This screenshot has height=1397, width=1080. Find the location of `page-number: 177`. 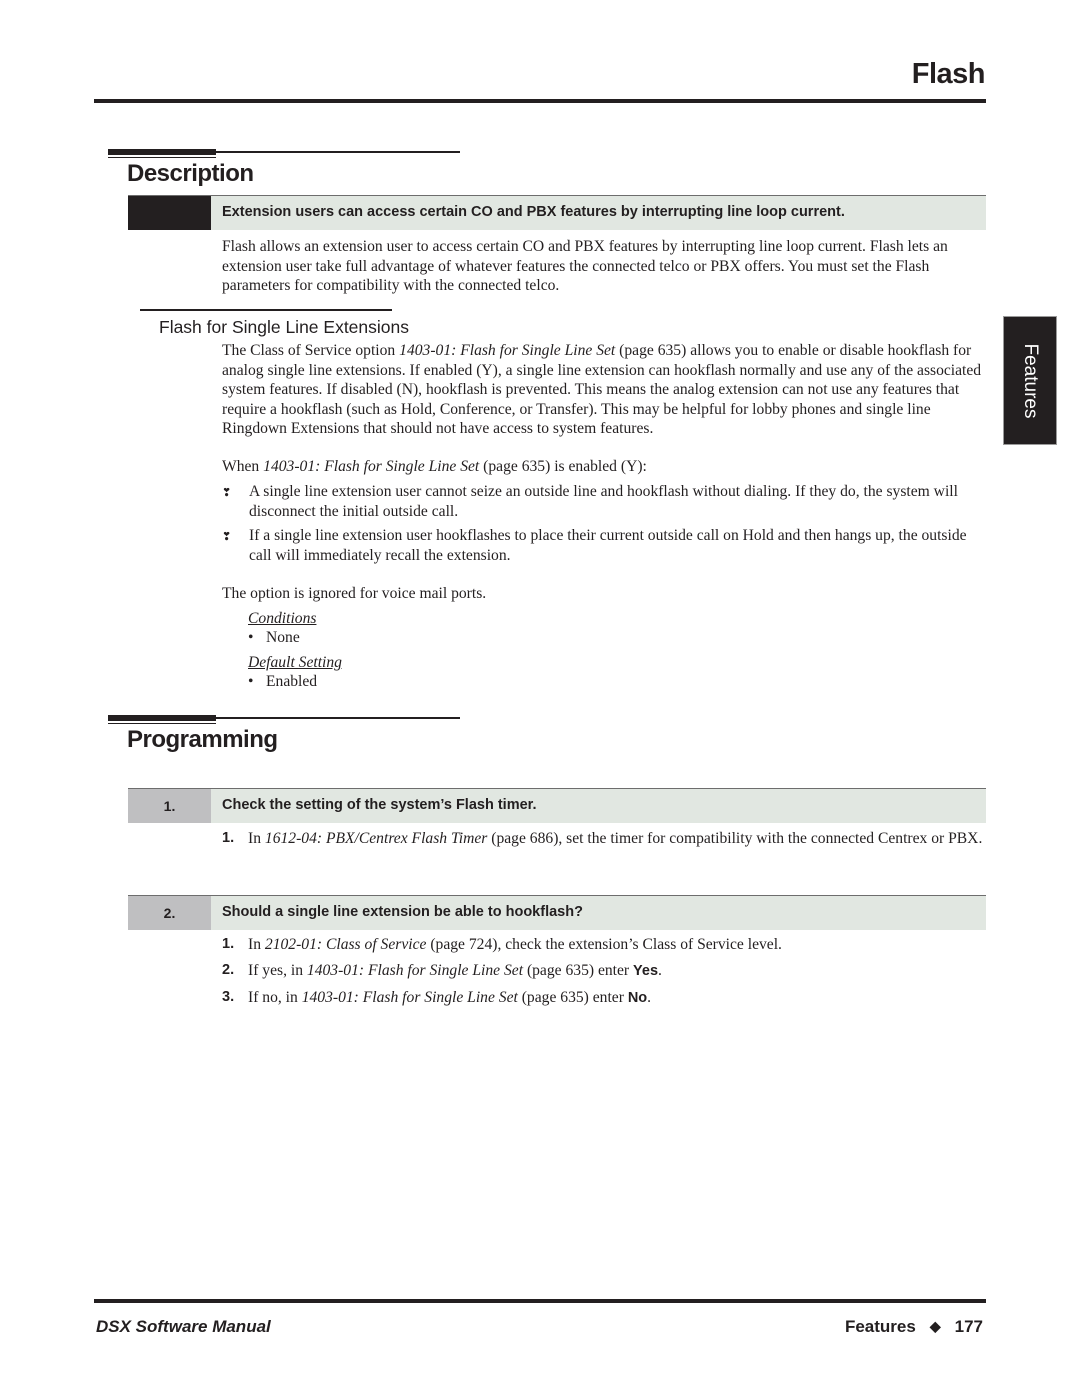

page-number: 177 is located at coordinates (968, 1326).